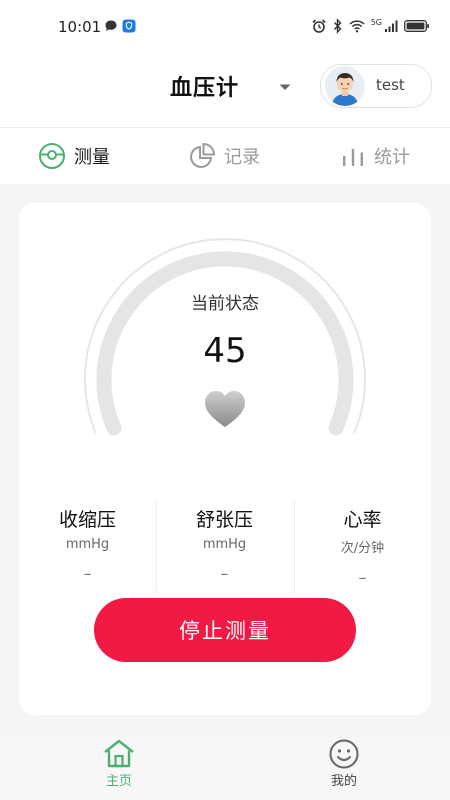 Image resolution: width=450 pixels, height=800 pixels. Describe the element at coordinates (225, 630) in the screenshot. I see `stop-measurement-button: 停止测量` at that location.